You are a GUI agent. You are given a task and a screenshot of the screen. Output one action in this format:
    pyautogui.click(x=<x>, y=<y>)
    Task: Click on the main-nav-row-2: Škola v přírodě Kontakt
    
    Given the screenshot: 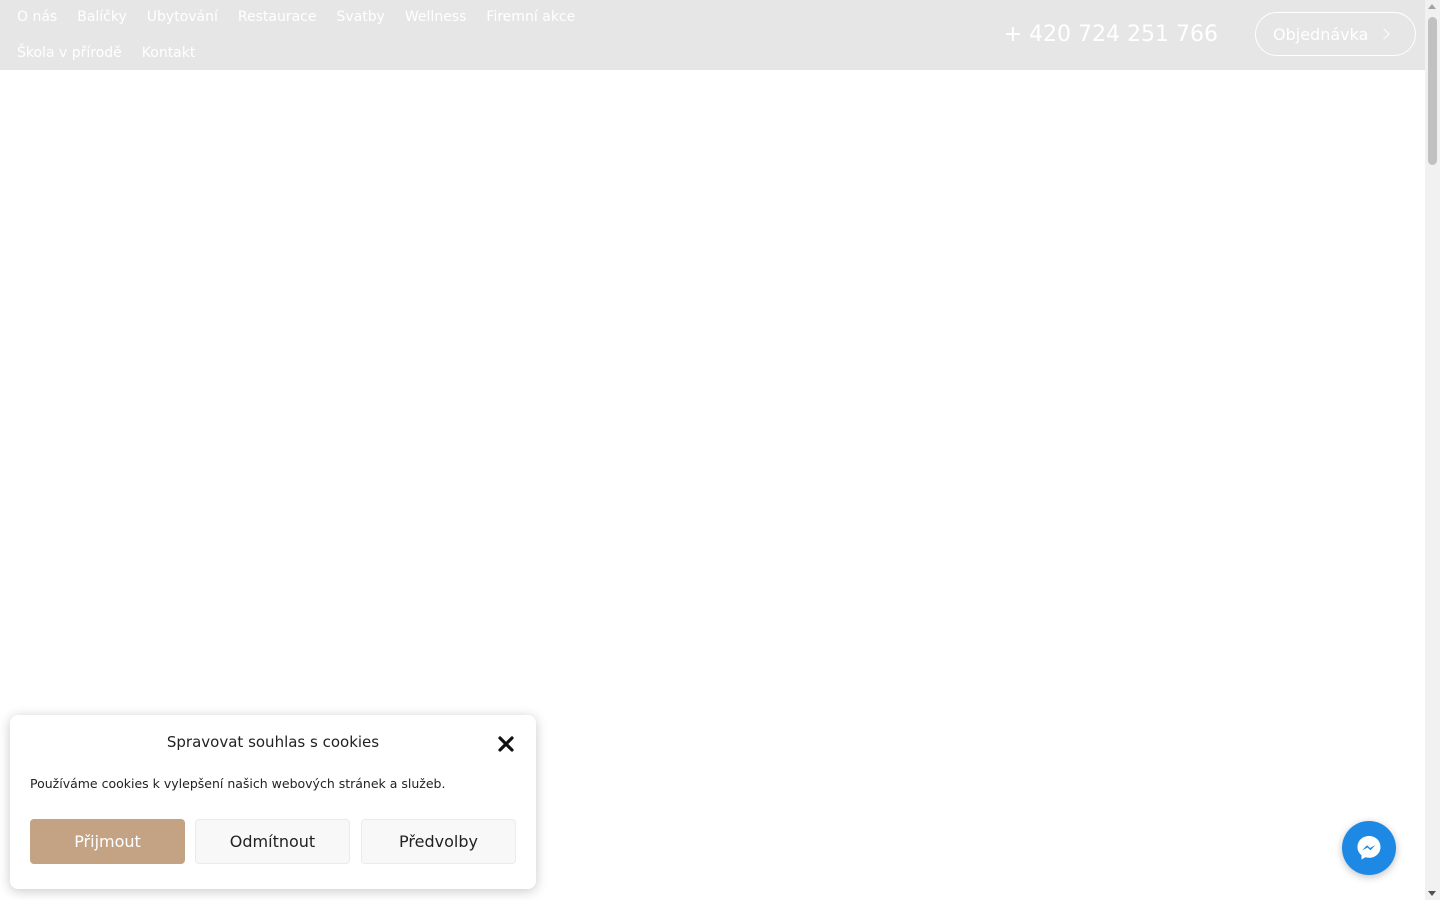 What is the action you would take?
    pyautogui.click(x=116, y=53)
    